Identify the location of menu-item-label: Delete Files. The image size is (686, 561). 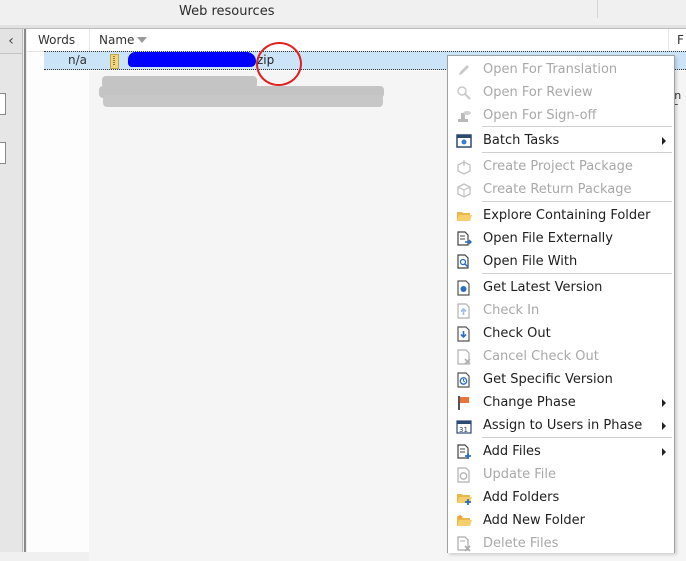
(521, 543).